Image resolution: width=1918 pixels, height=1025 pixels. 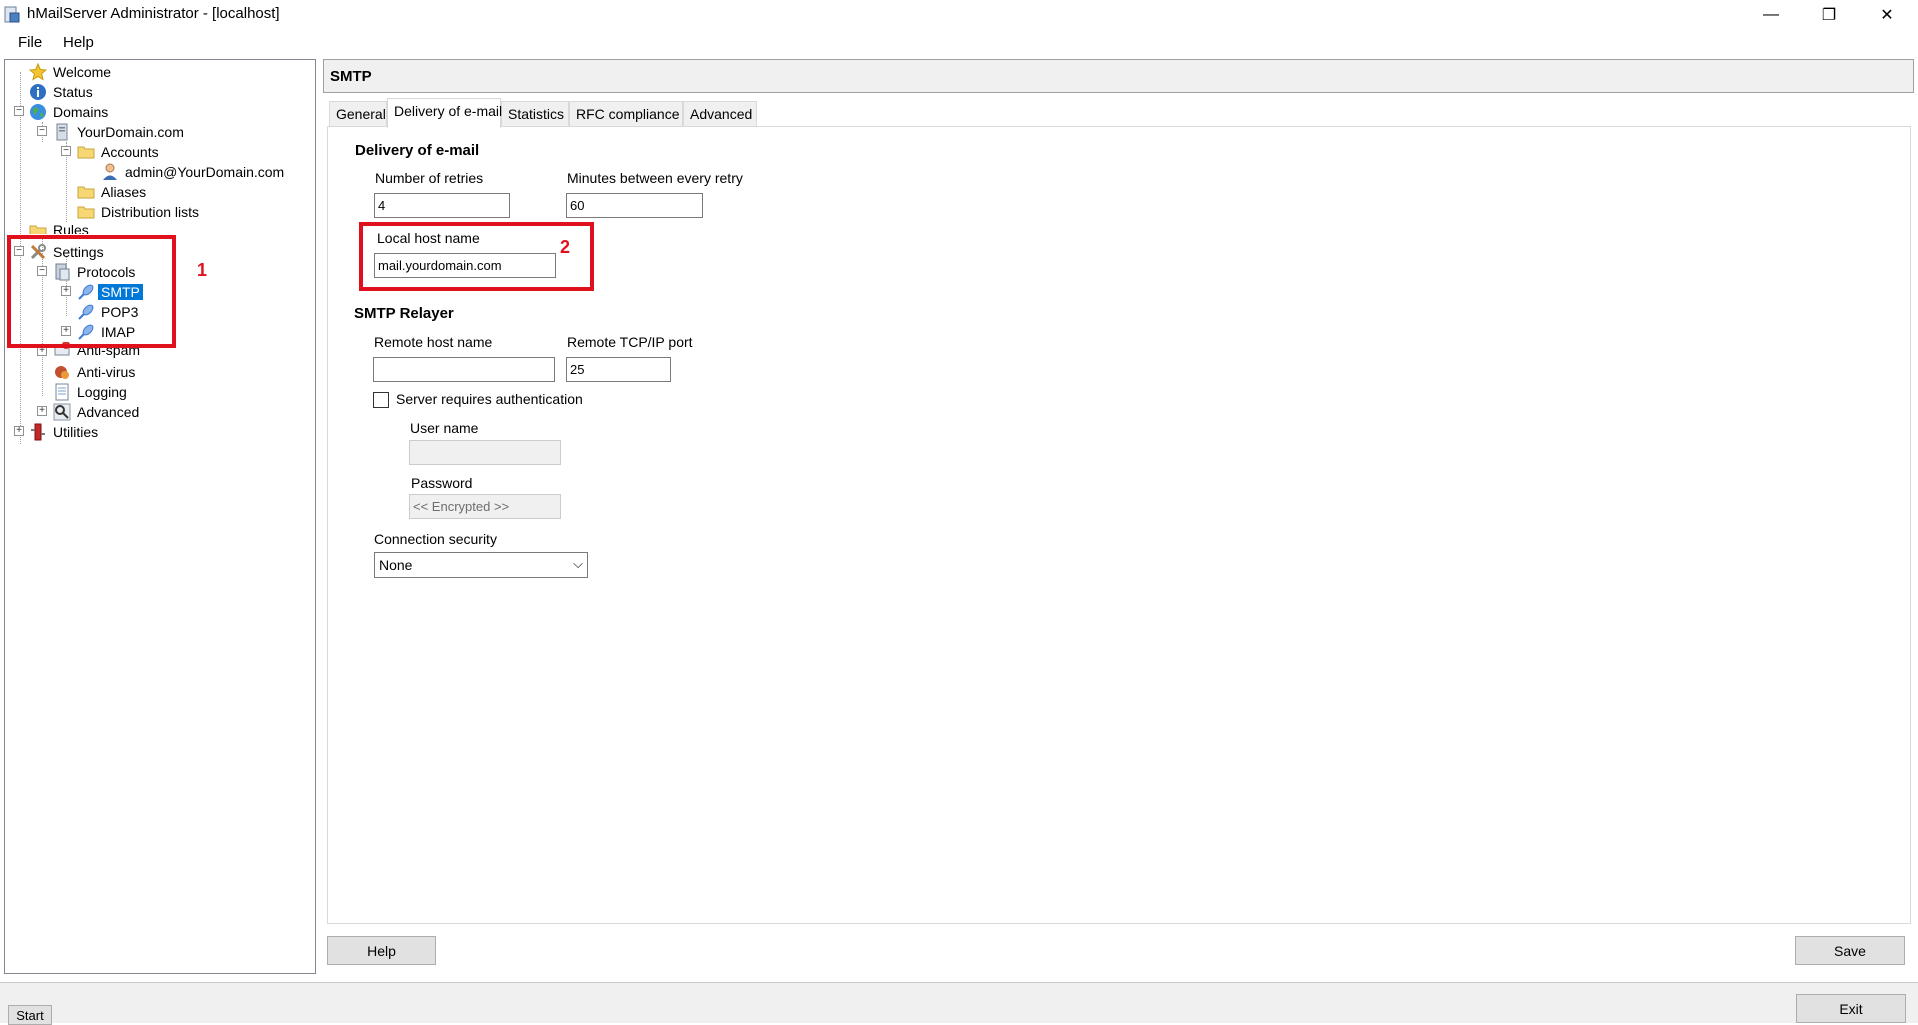 What do you see at coordinates (630, 342) in the screenshot?
I see `port-label: Remote TCP/IP port` at bounding box center [630, 342].